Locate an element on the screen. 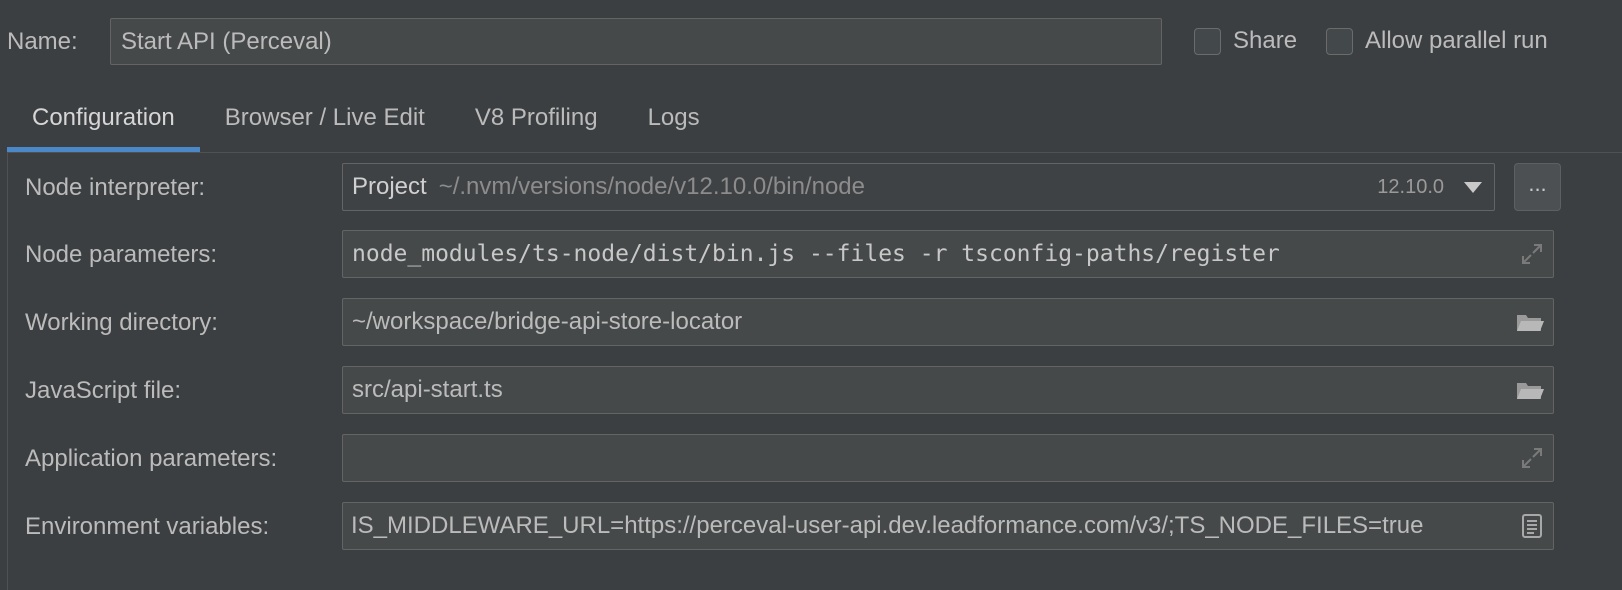 Image resolution: width=1622 pixels, height=590 pixels. javascript-file-row: JavaScript file: src/api-start.ts is located at coordinates (815, 390).